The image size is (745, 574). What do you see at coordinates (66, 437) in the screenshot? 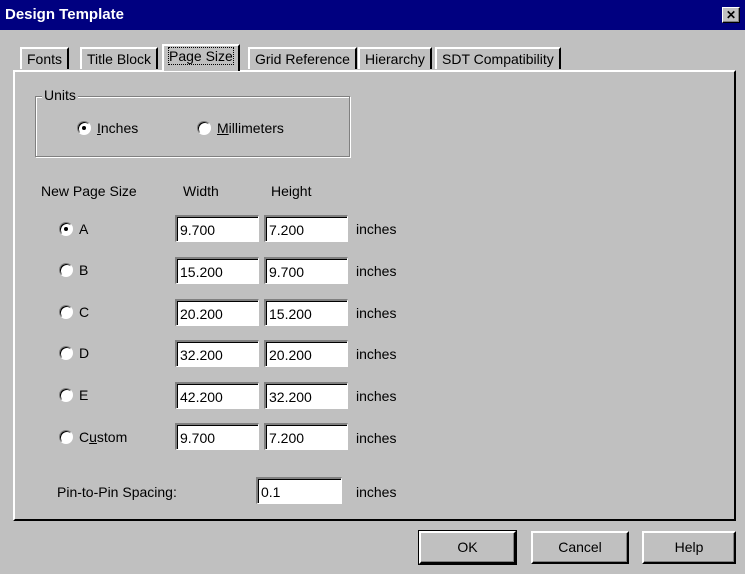
I see `radio-size-custom-circle` at bounding box center [66, 437].